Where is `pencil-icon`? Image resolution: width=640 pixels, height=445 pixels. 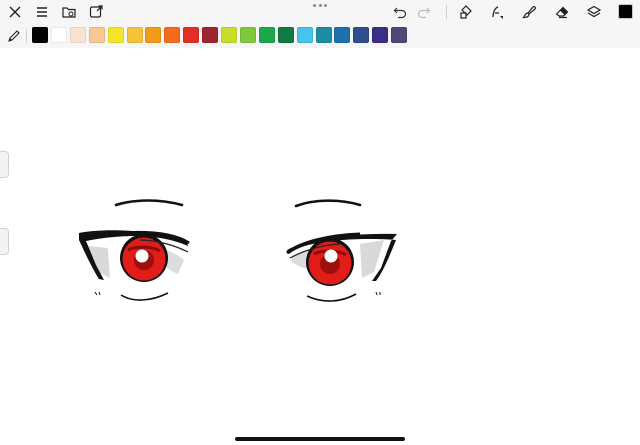 pencil-icon is located at coordinates (14, 36).